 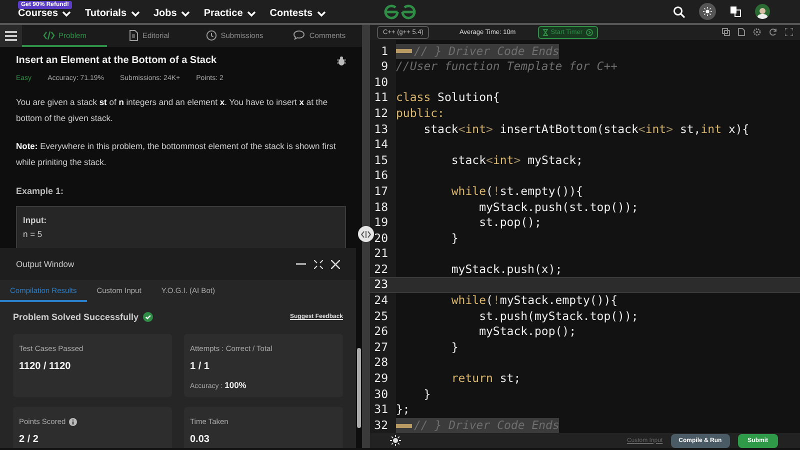 I want to click on code-line: myStack.push(st.top());, so click(x=558, y=208).